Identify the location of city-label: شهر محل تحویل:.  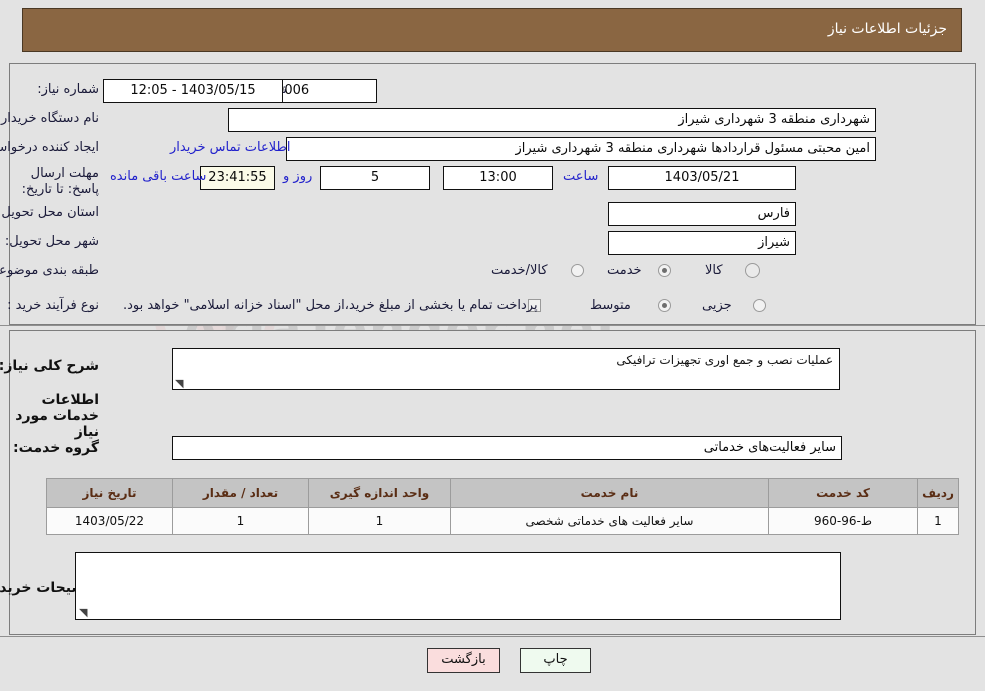
(51, 241).